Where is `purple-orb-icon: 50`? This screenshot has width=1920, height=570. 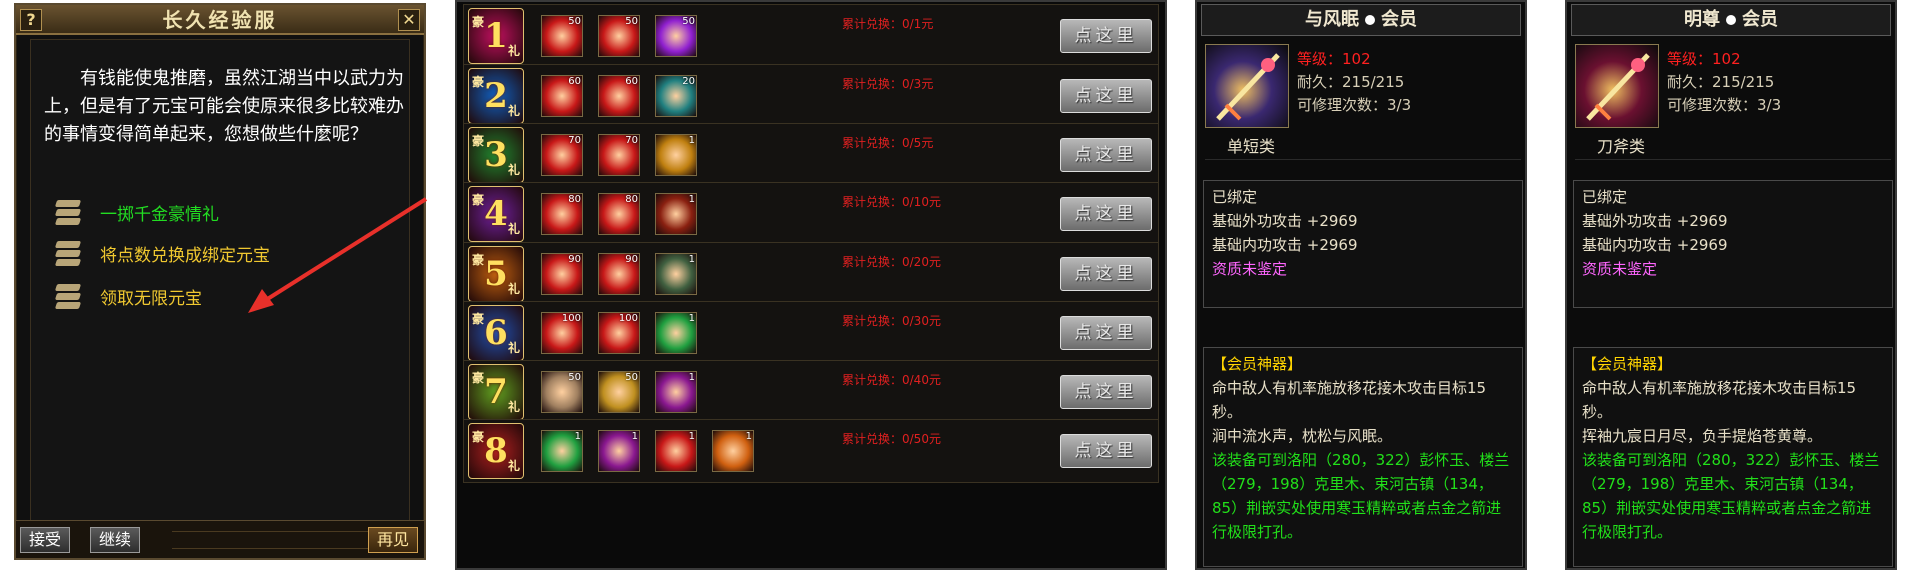 purple-orb-icon: 50 is located at coordinates (676, 36).